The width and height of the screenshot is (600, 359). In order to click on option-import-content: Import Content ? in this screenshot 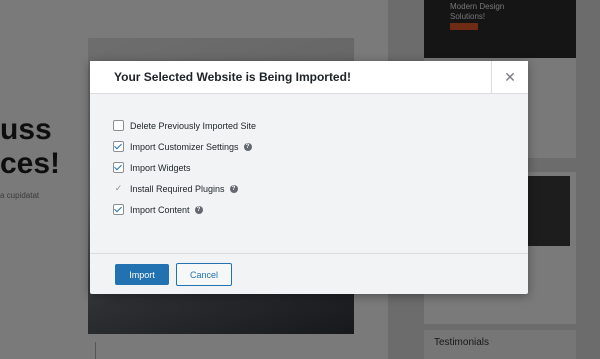, I will do `click(184, 209)`.